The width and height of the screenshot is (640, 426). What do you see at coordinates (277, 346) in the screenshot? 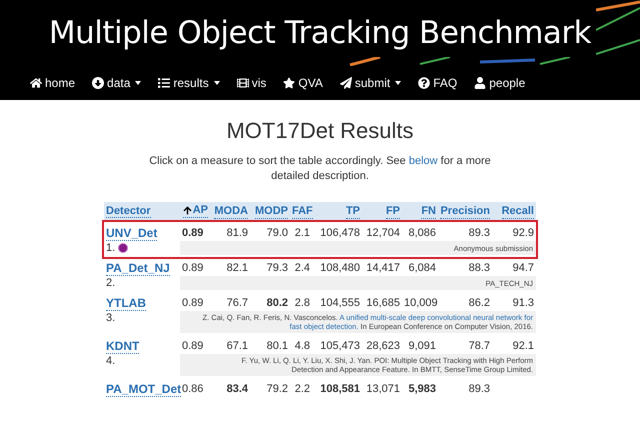
I see `table-cell: 80.1` at bounding box center [277, 346].